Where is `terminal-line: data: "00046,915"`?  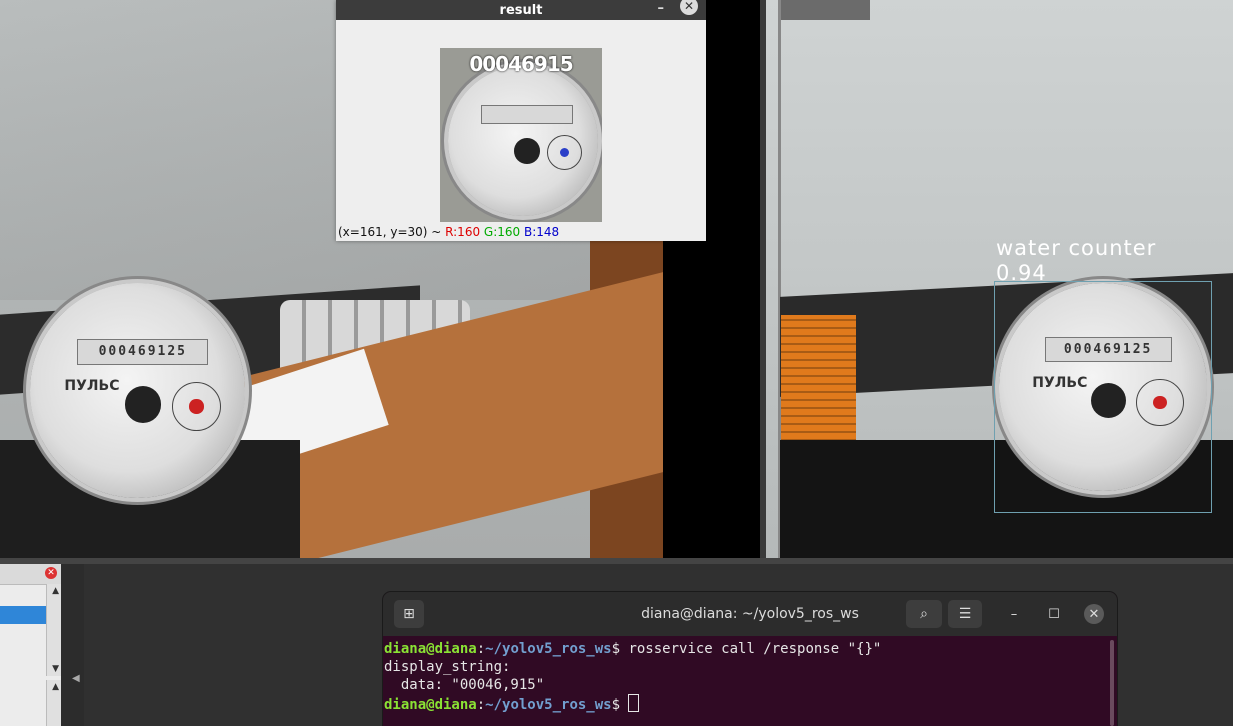
terminal-line: data: "00046,915" is located at coordinates (464, 685).